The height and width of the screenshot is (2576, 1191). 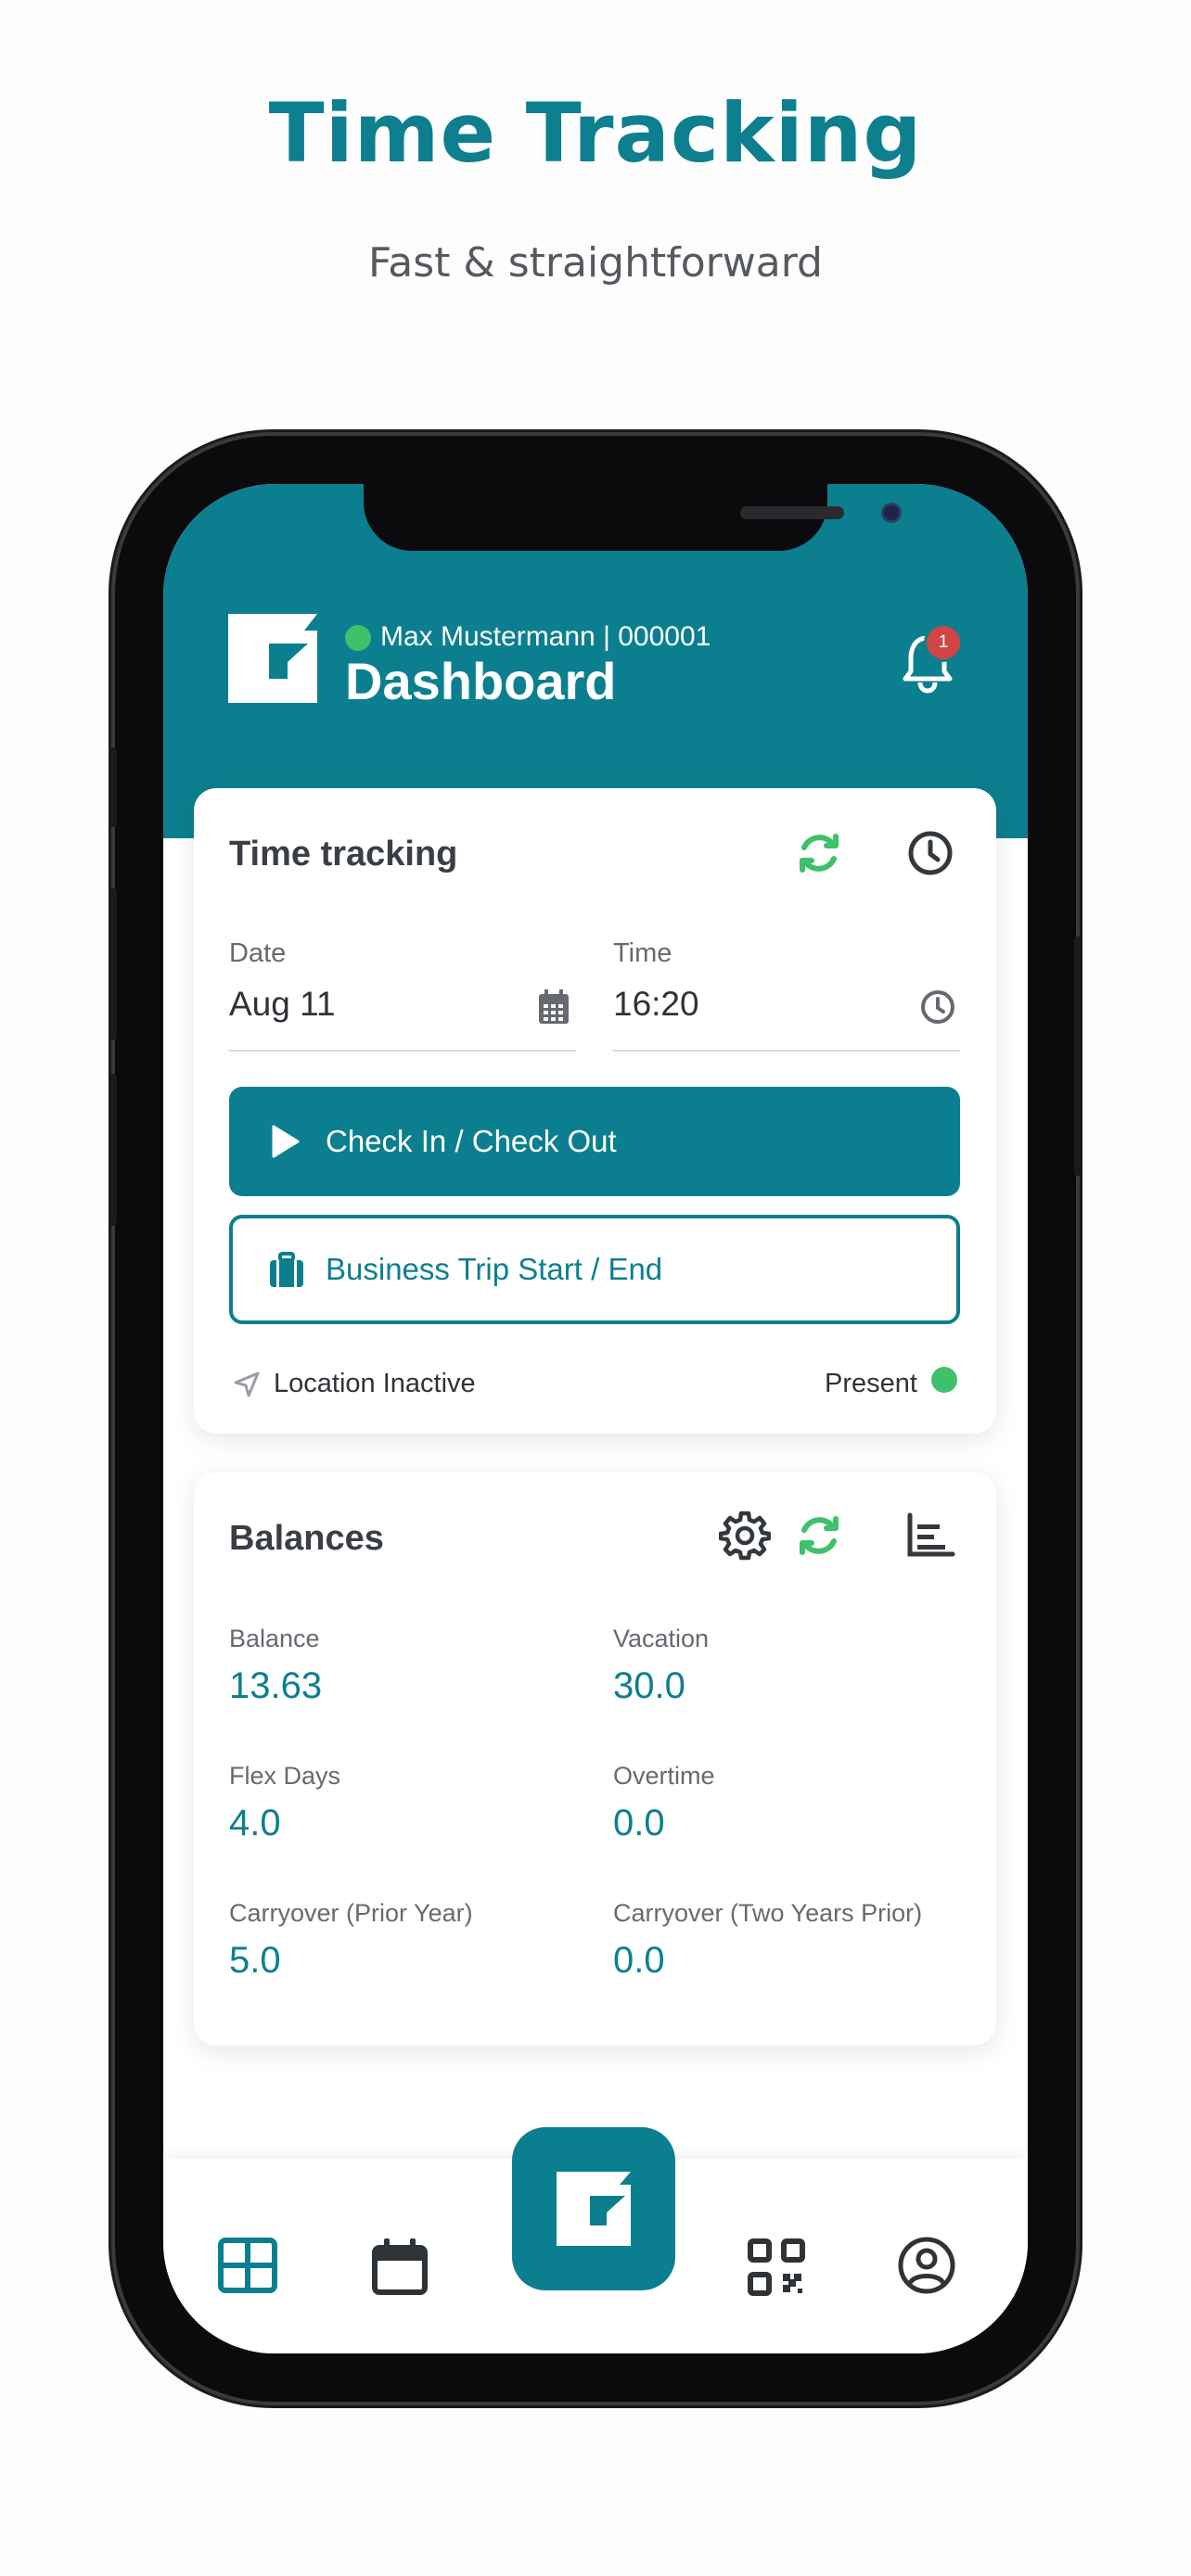 What do you see at coordinates (495, 1269) in the screenshot?
I see `business-trip-label: Business Trip Start / End` at bounding box center [495, 1269].